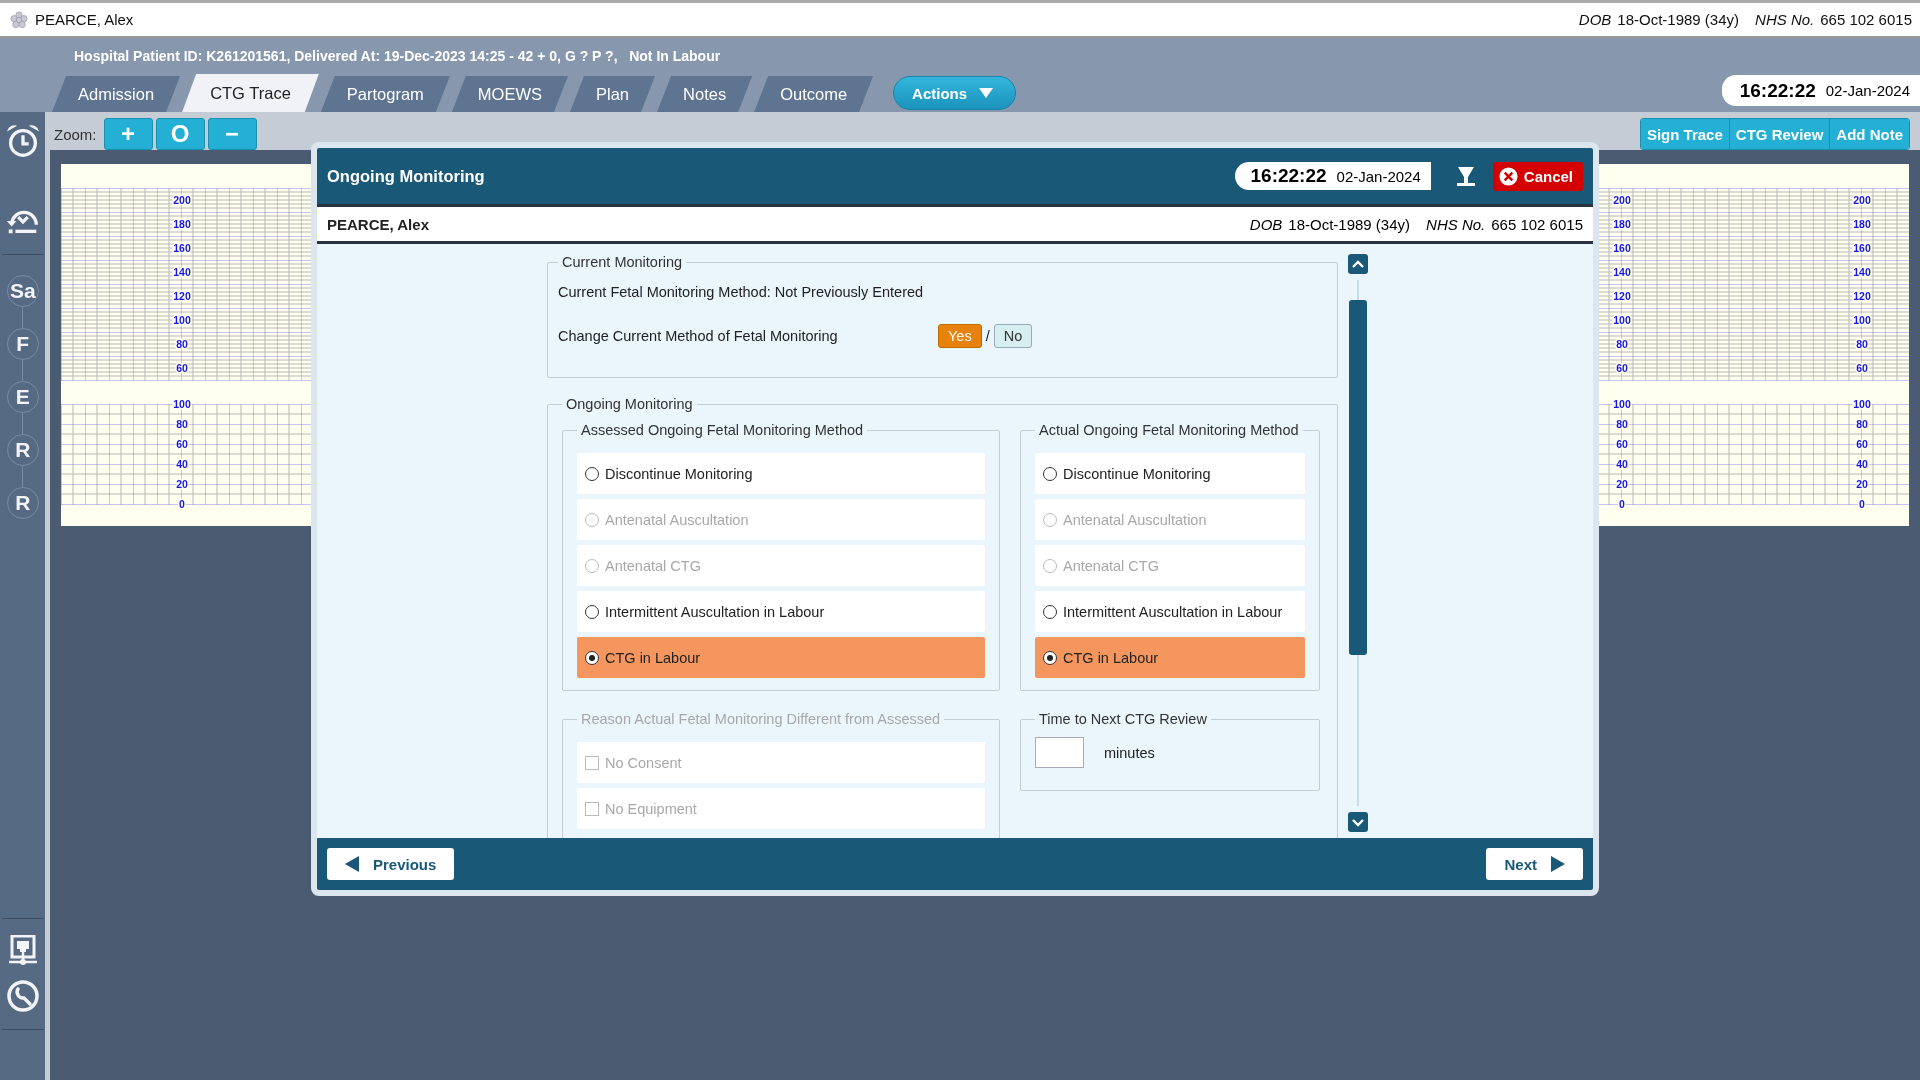  What do you see at coordinates (1059, 752) in the screenshot?
I see `minutes-field` at bounding box center [1059, 752].